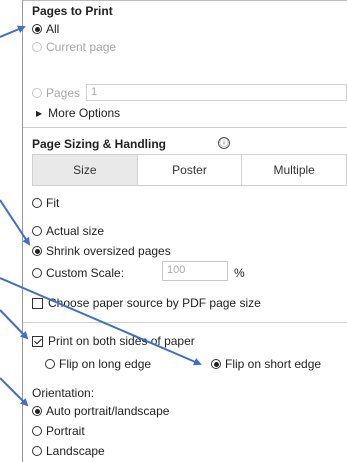 Image resolution: width=347 pixels, height=462 pixels. What do you see at coordinates (37, 231) in the screenshot?
I see `radio-actual-size-indicator` at bounding box center [37, 231].